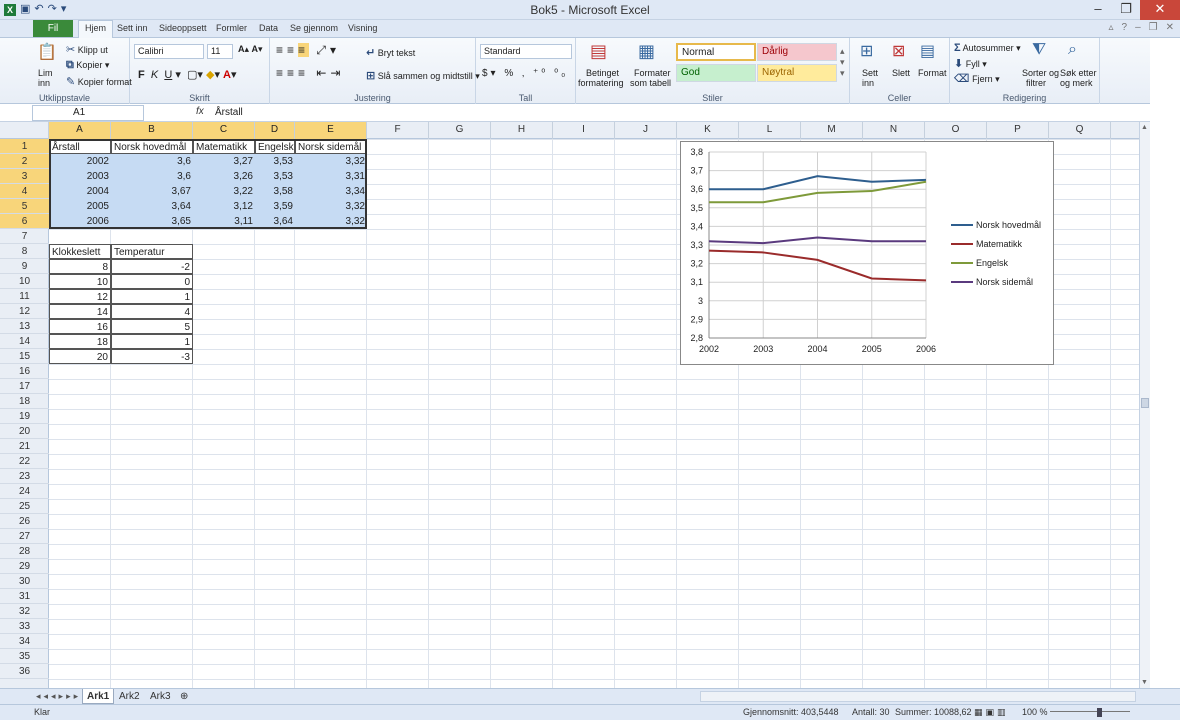 Image resolution: width=1180 pixels, height=720 pixels. I want to click on conditional-format-button: Betinget, so click(602, 73).